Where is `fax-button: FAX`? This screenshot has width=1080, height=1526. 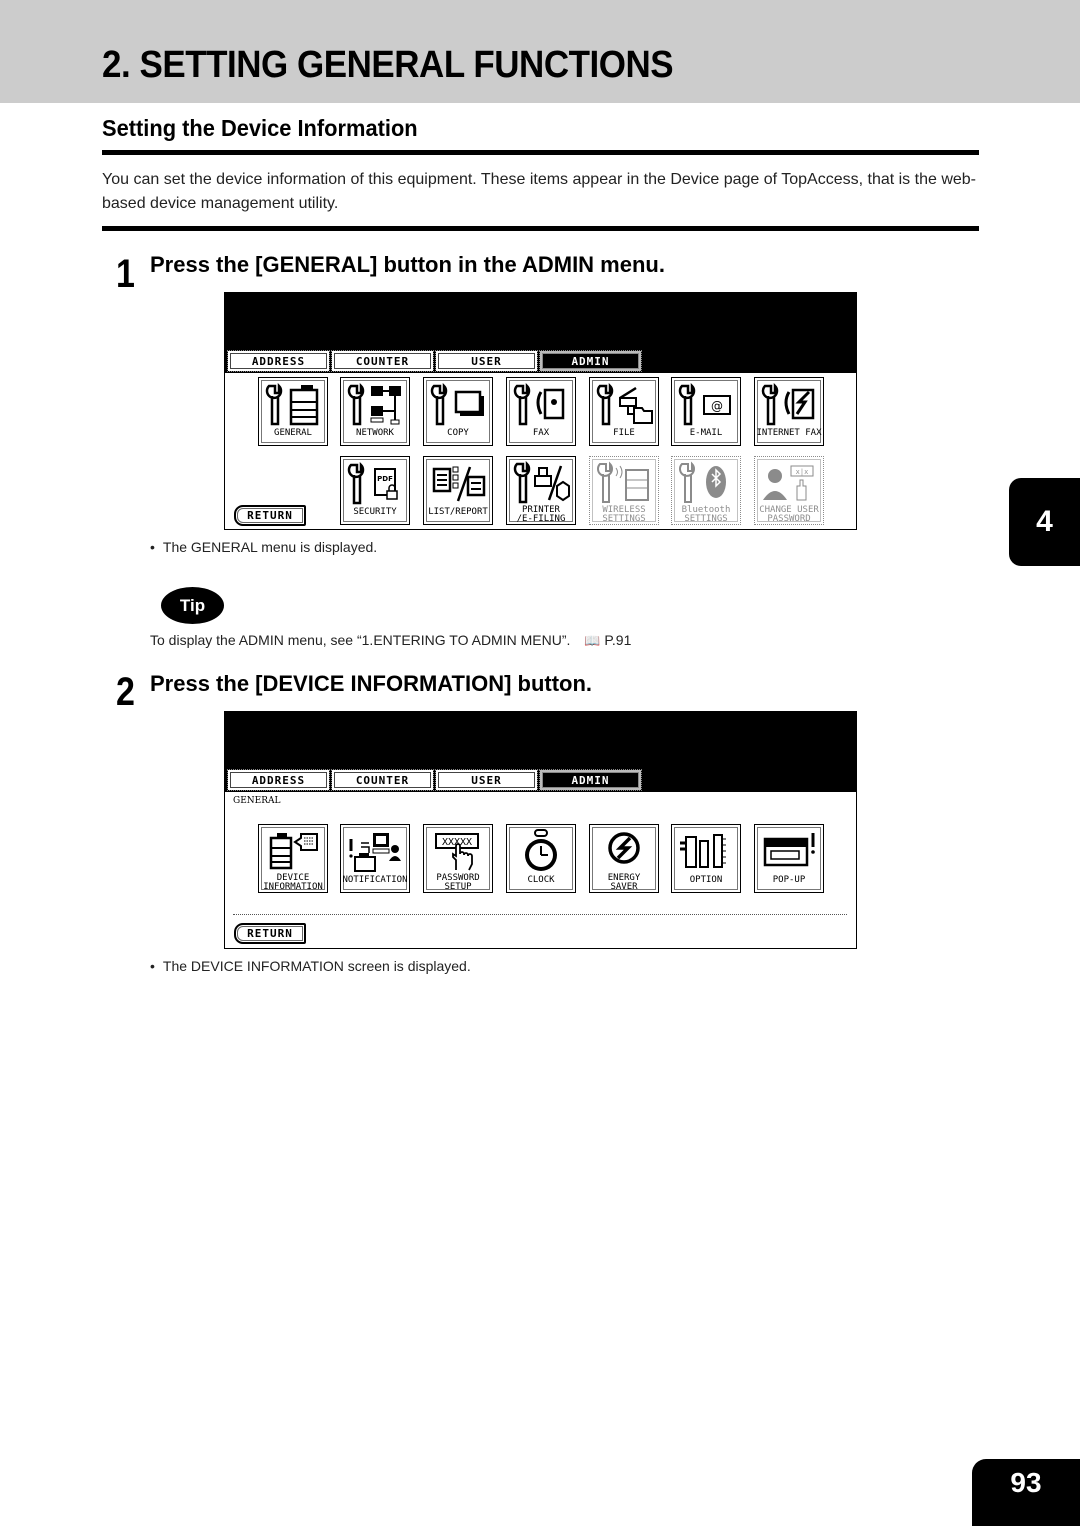
fax-button: FAX is located at coordinates (541, 411).